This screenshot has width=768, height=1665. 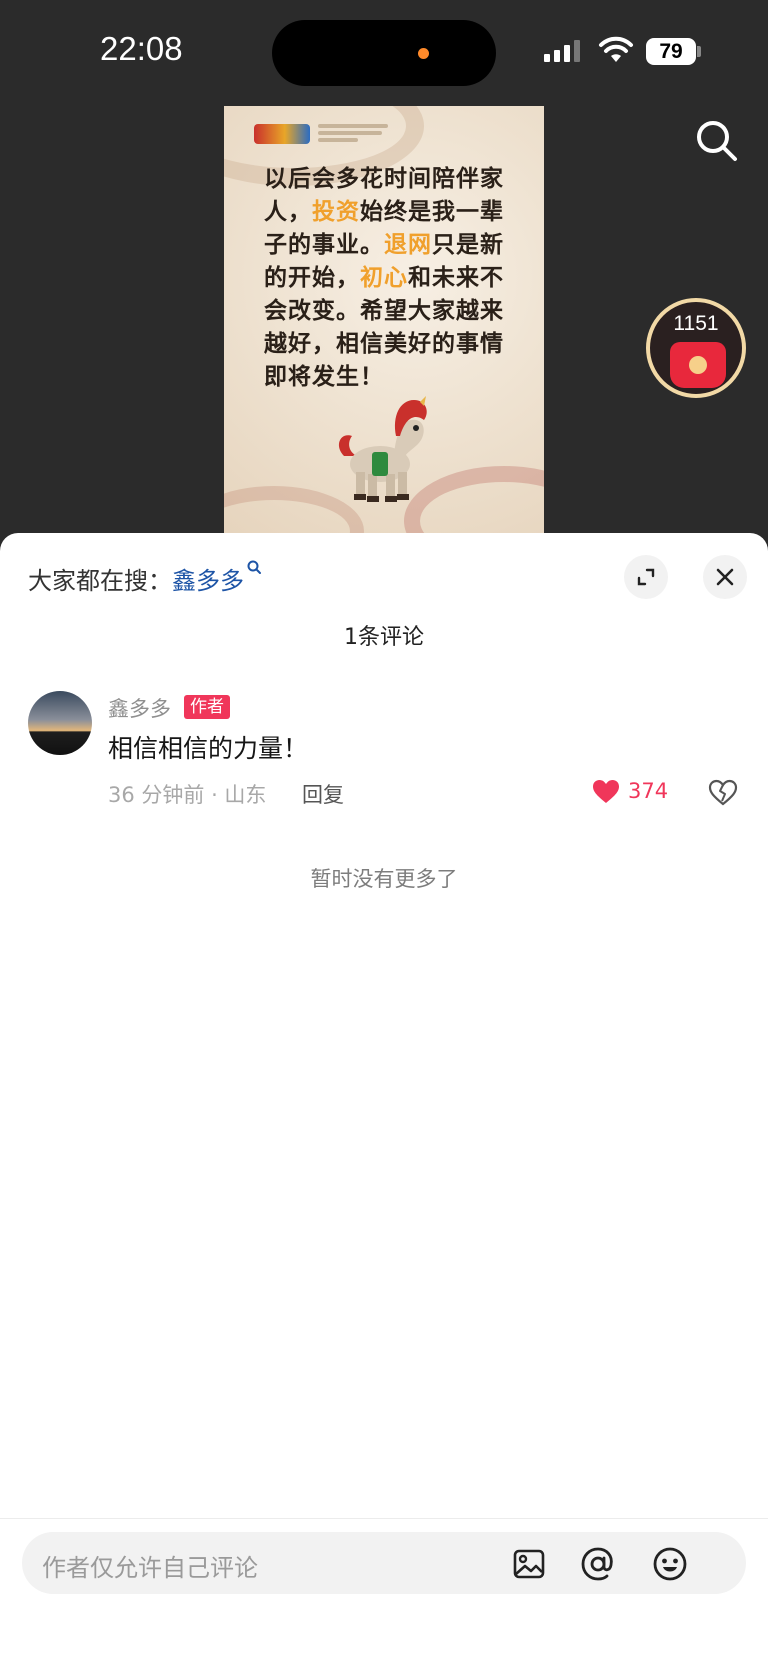 I want to click on like-heart-icon, so click(x=606, y=792).